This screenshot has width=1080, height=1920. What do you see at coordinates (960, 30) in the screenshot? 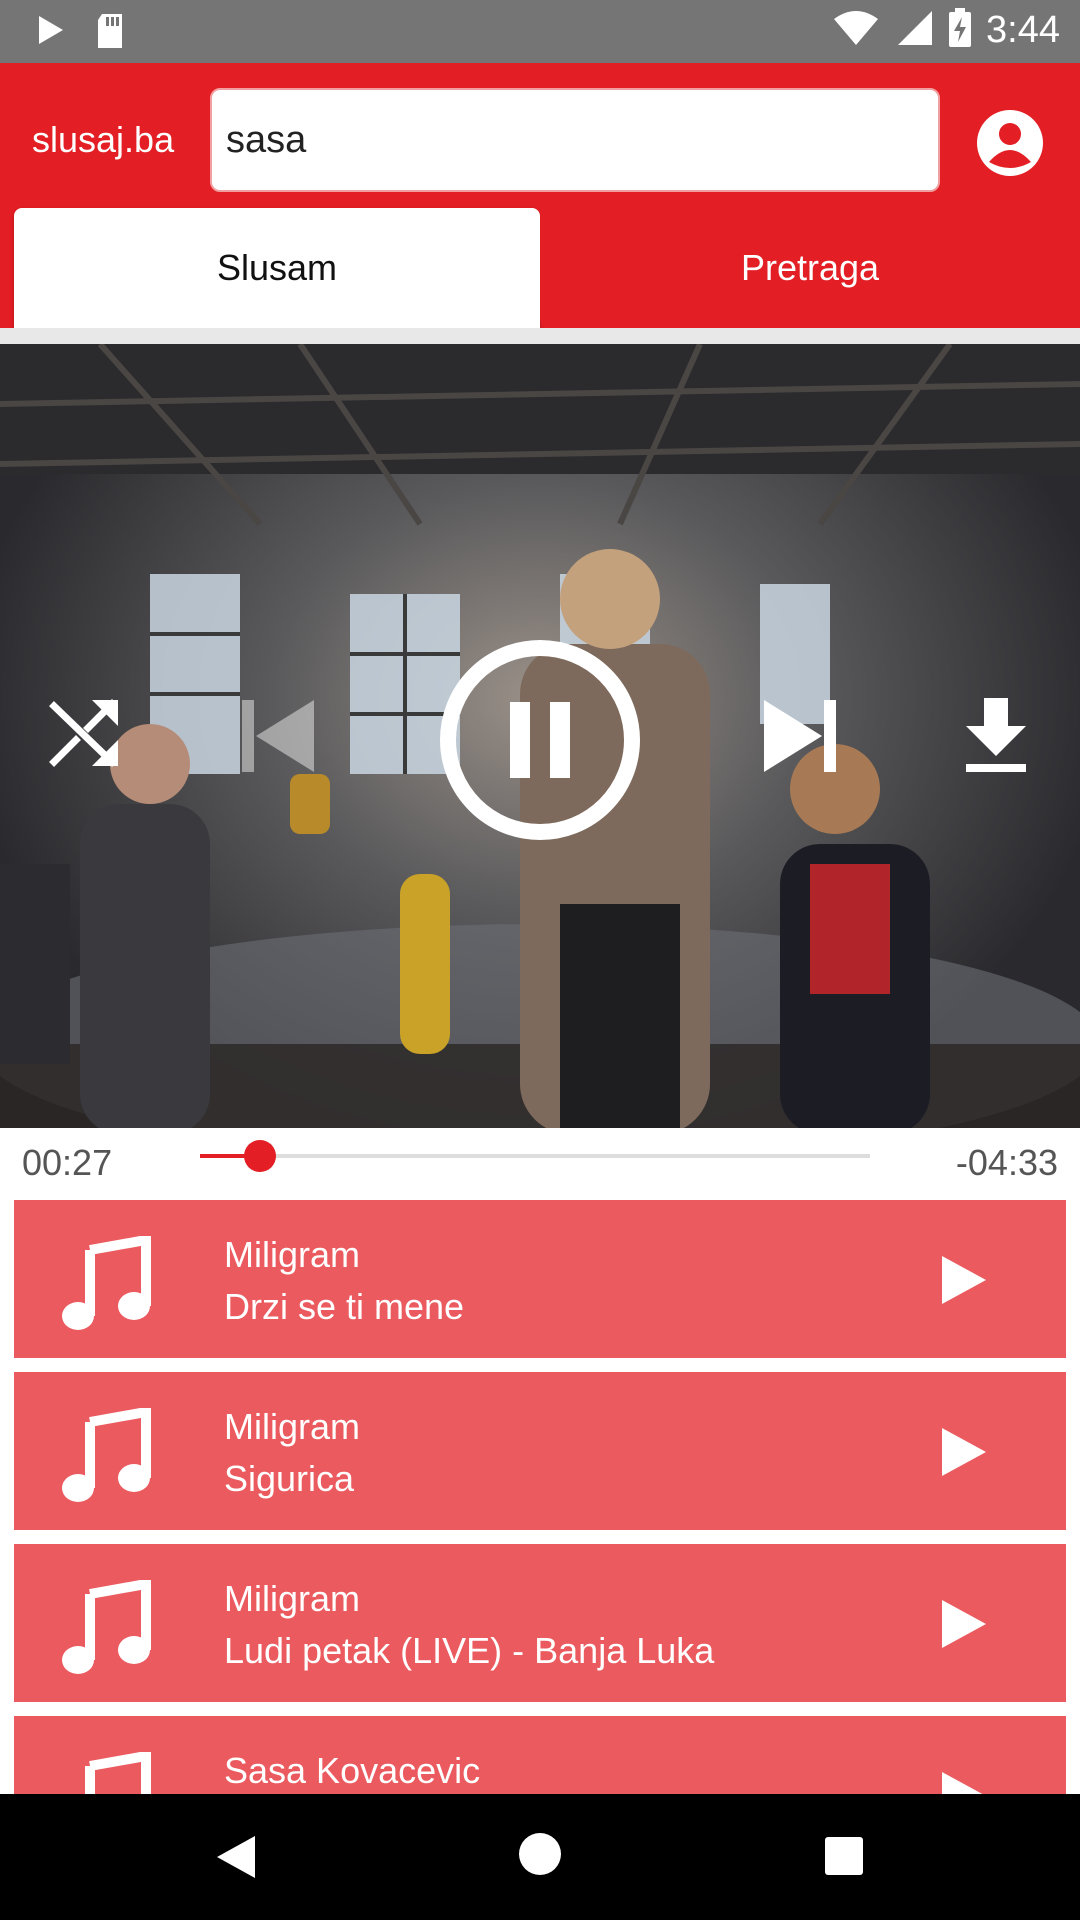
I see `battery-charging-icon` at bounding box center [960, 30].